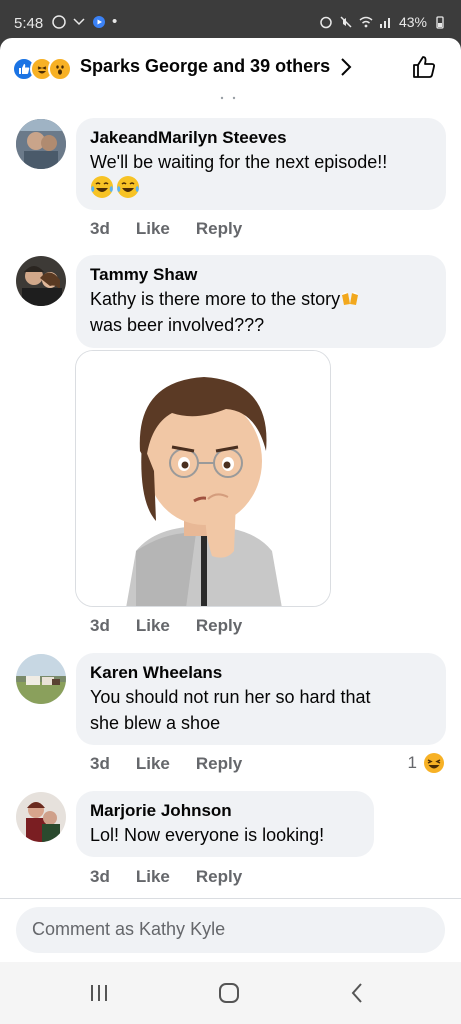 Image resolution: width=461 pixels, height=1024 pixels. What do you see at coordinates (261, 673) in the screenshot?
I see `comment-author: Karen Wheelans` at bounding box center [261, 673].